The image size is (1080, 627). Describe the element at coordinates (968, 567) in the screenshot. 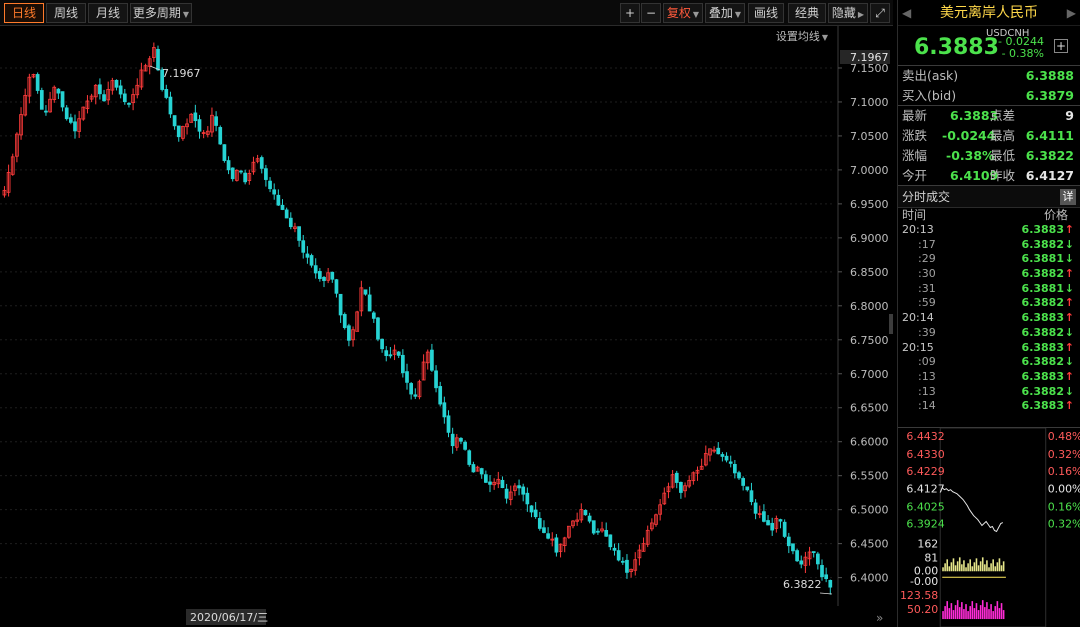

I see `mini-volume-bar` at that location.